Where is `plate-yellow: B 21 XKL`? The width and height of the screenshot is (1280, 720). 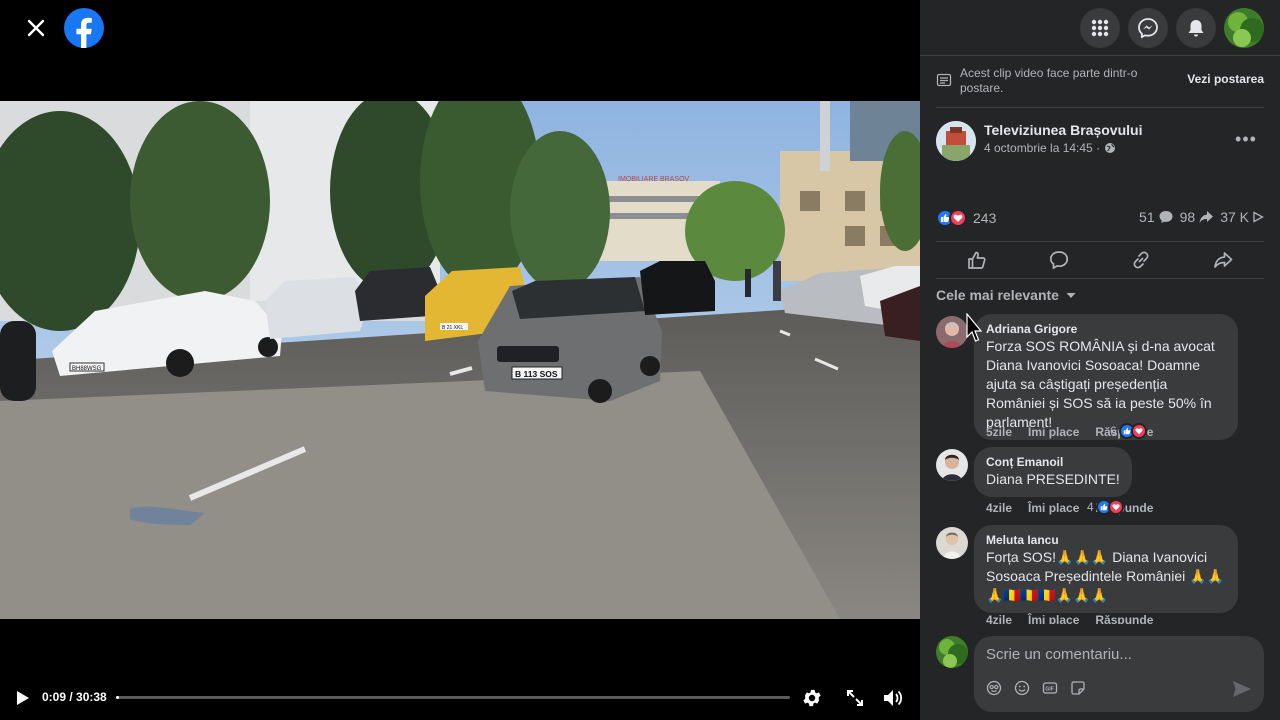
plate-yellow: B 21 XKL is located at coordinates (452, 328).